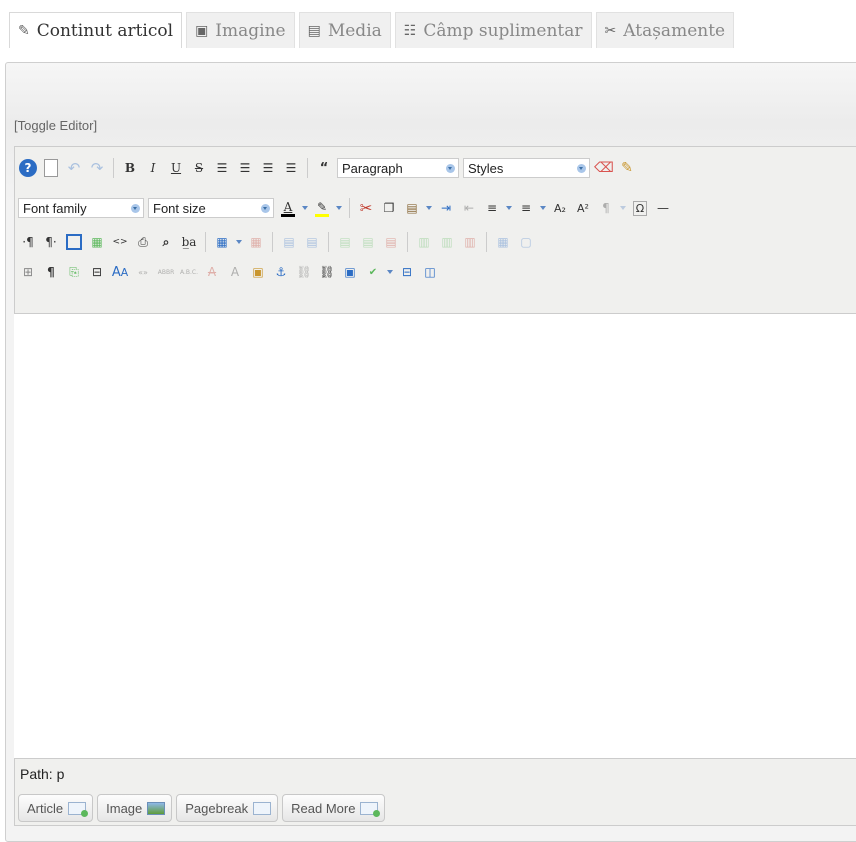 This screenshot has height=842, width=856. Describe the element at coordinates (398, 168) in the screenshot. I see `format-select: Paragraph` at that location.